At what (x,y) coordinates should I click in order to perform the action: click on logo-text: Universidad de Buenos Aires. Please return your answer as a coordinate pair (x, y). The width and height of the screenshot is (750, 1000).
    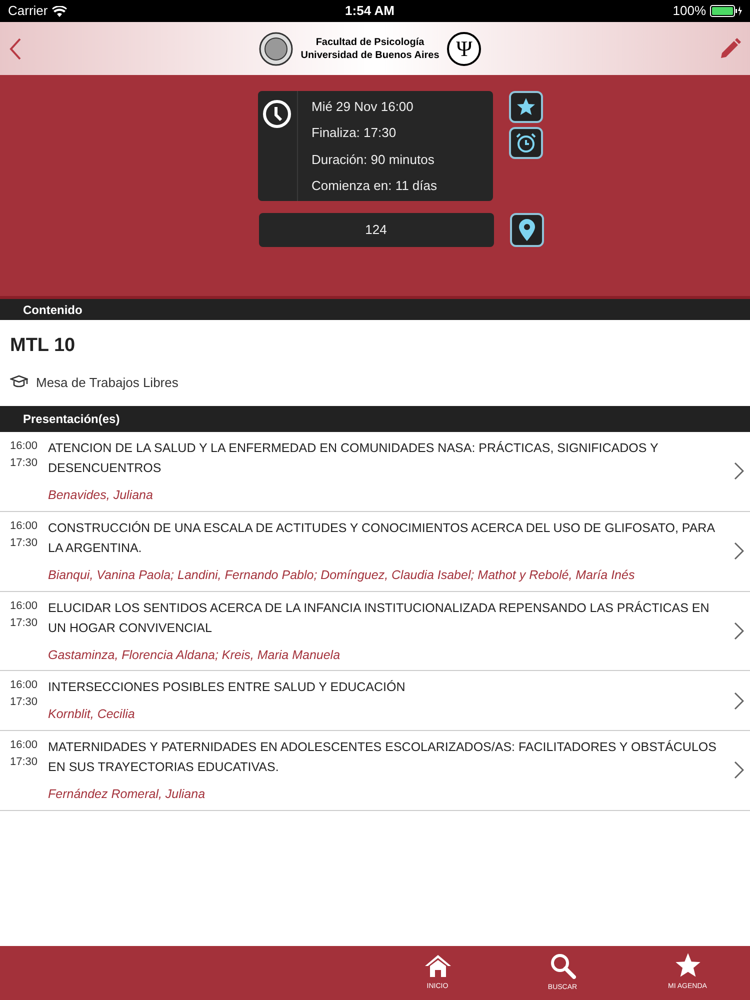
    Looking at the image, I should click on (370, 55).